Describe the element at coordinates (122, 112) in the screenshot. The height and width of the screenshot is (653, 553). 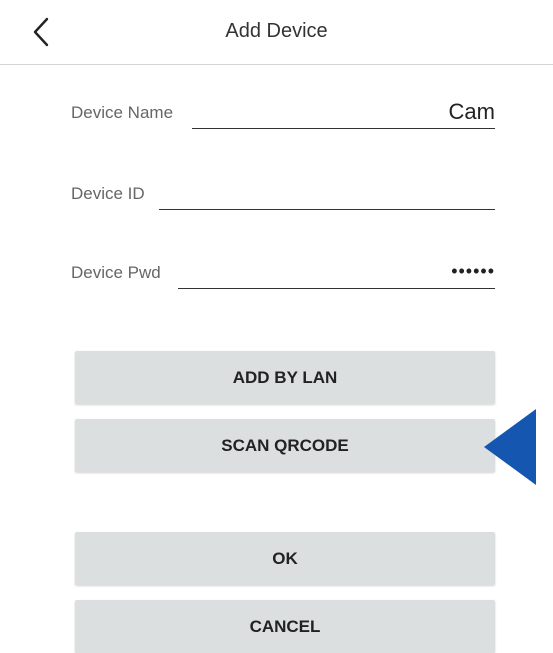
I see `device-name-label: Device Name` at that location.